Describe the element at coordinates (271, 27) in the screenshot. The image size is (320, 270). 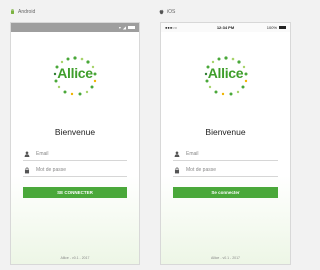
I see `battery-percent: 100%` at that location.